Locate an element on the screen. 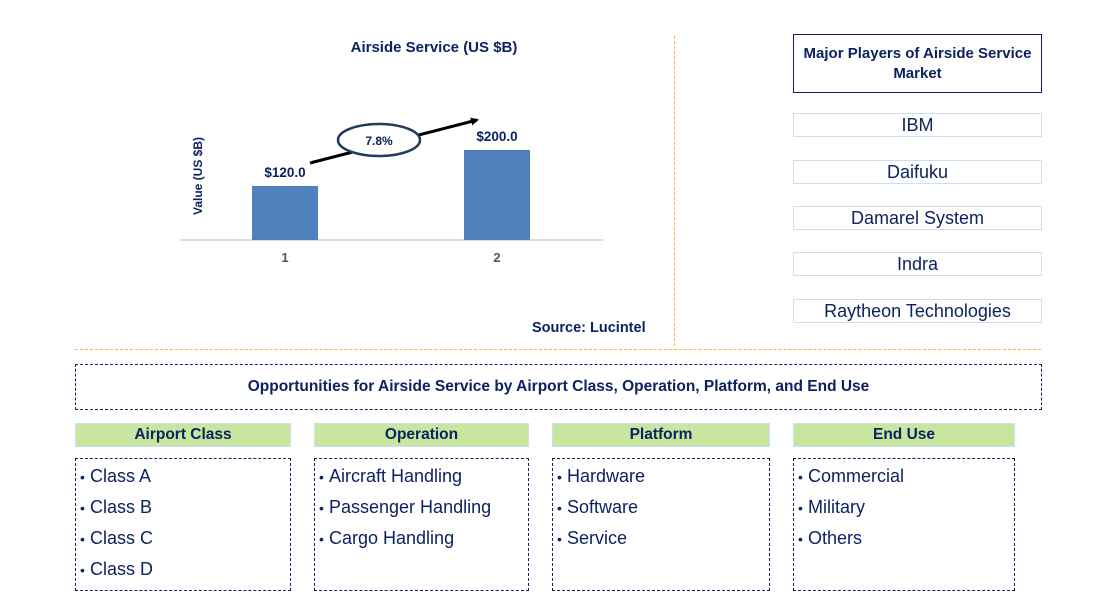  source-note: Source: Lucintel is located at coordinates (589, 328).